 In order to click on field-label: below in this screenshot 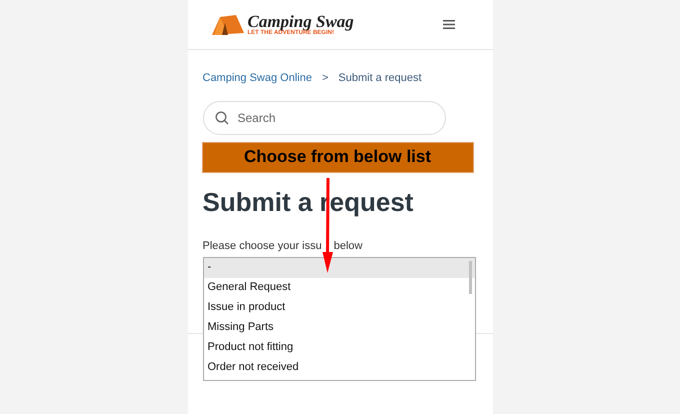, I will do `click(348, 246)`.